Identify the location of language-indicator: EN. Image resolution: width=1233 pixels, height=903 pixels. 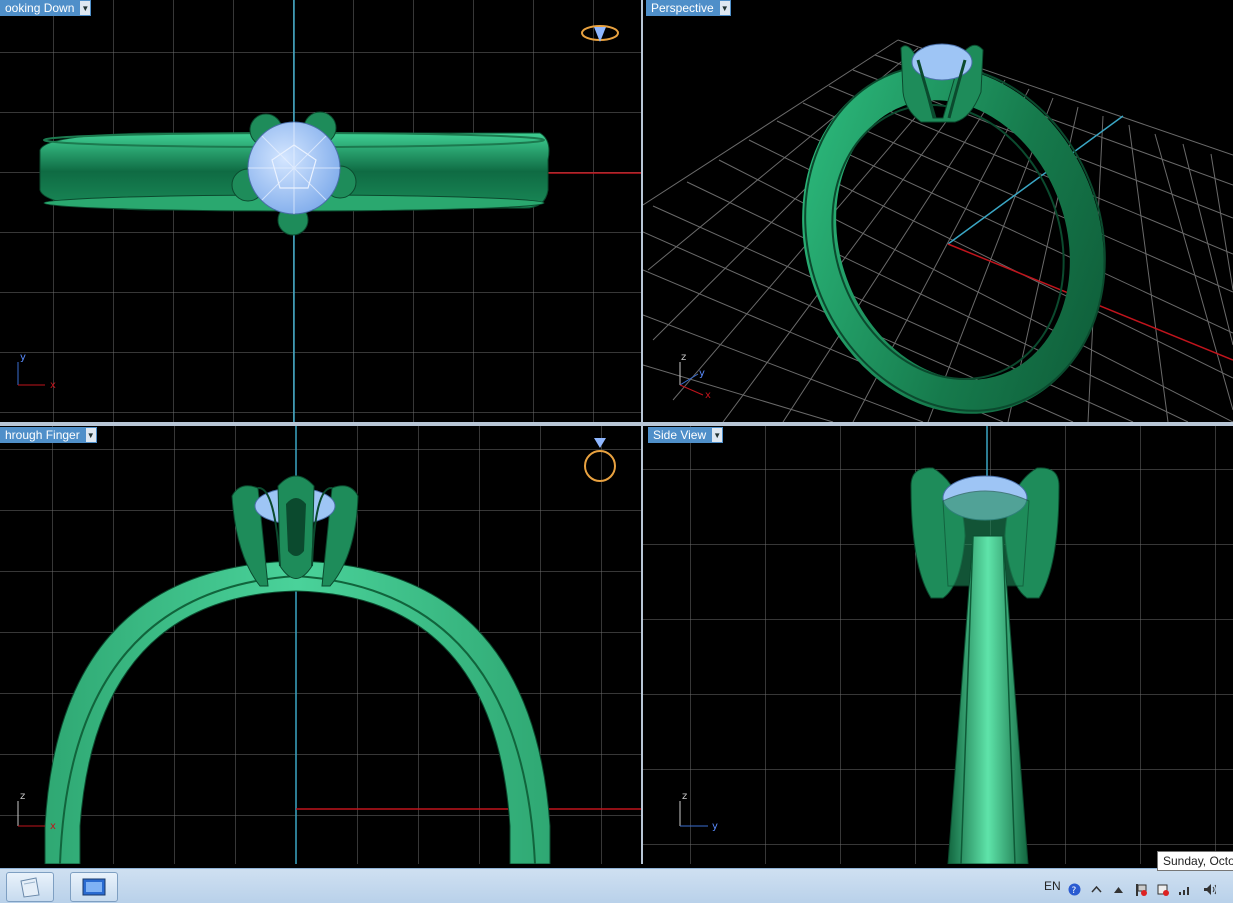
(1052, 886).